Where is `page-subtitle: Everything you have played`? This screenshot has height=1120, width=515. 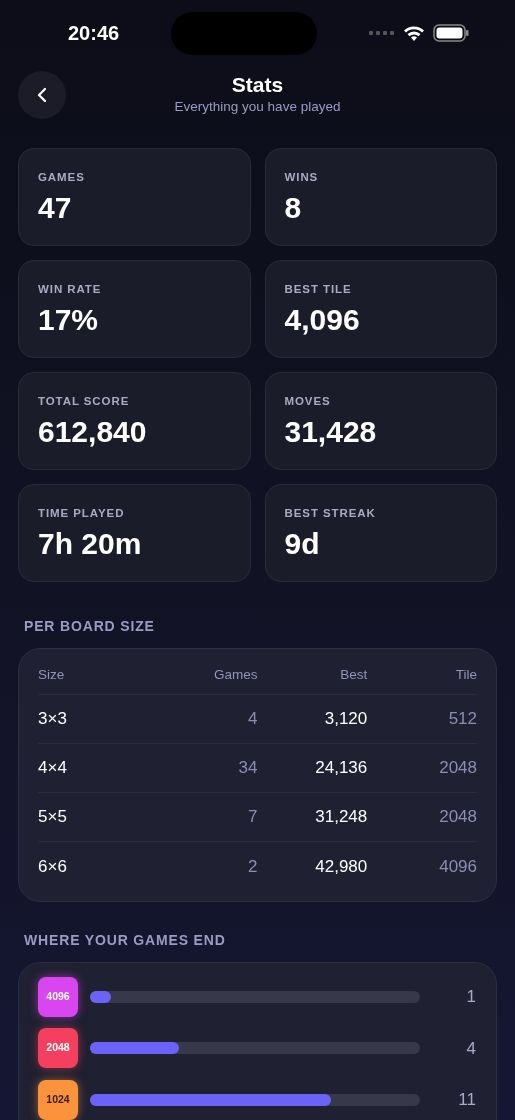 page-subtitle: Everything you have played is located at coordinates (257, 106).